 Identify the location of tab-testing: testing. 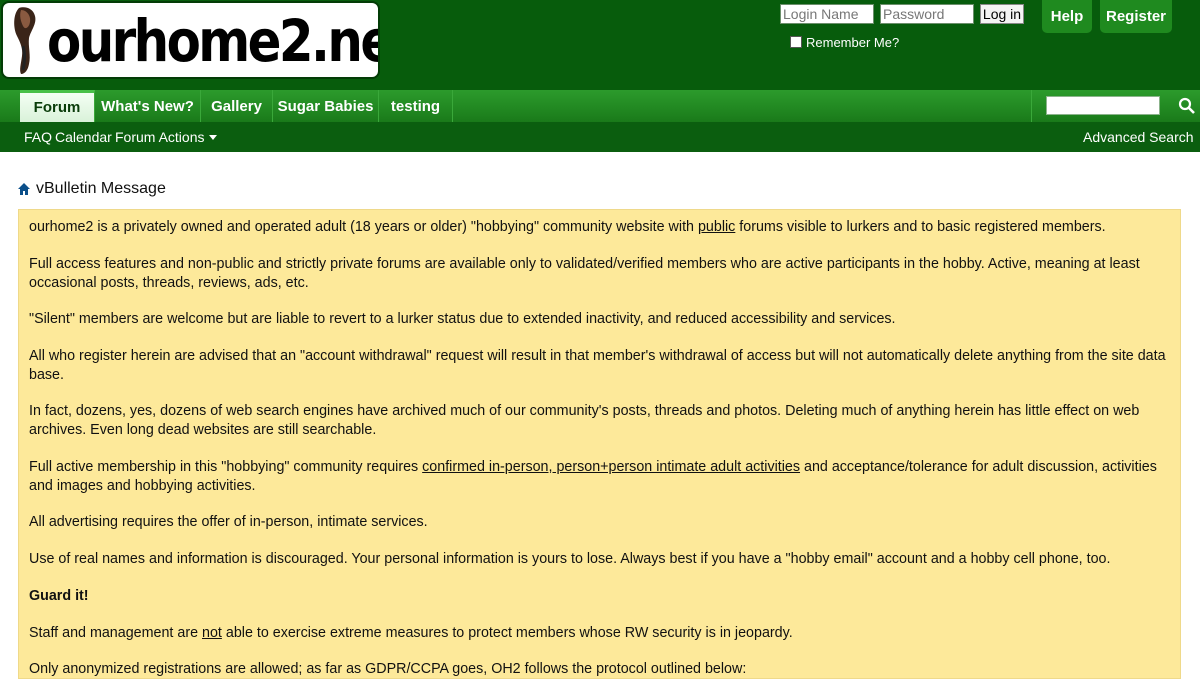
(416, 106).